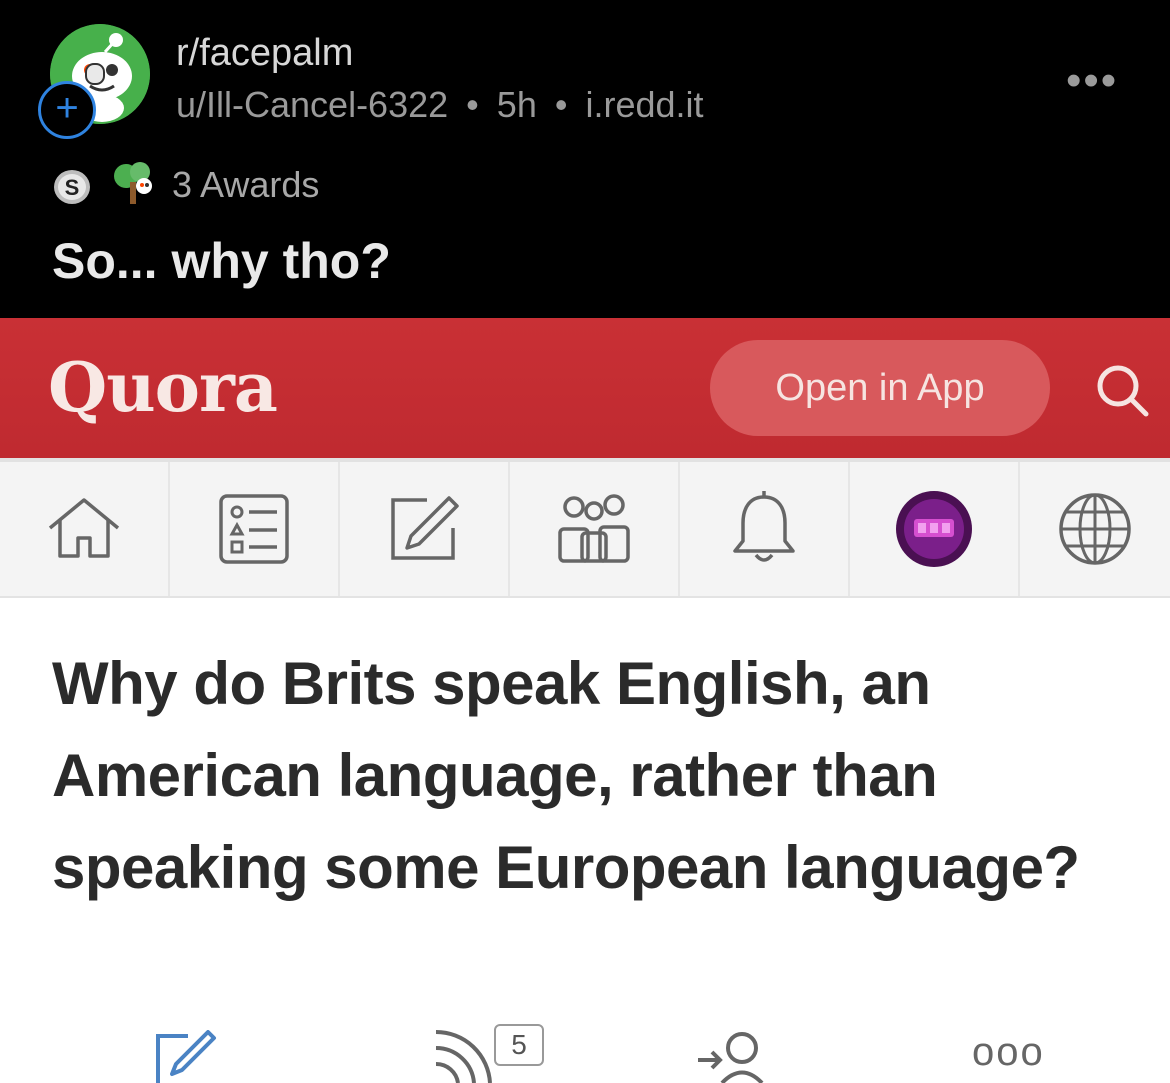 This screenshot has height=1083, width=1170. I want to click on answer-pencil-icon, so click(185, 1056).